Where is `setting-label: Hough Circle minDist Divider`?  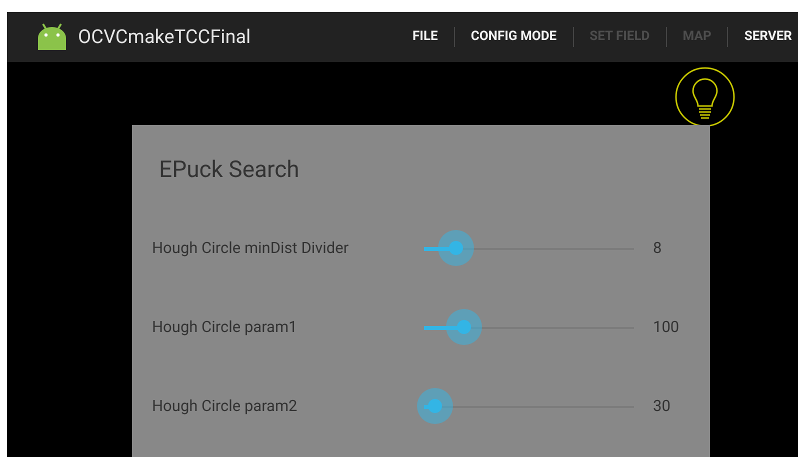
setting-label: Hough Circle minDist Divider is located at coordinates (250, 249).